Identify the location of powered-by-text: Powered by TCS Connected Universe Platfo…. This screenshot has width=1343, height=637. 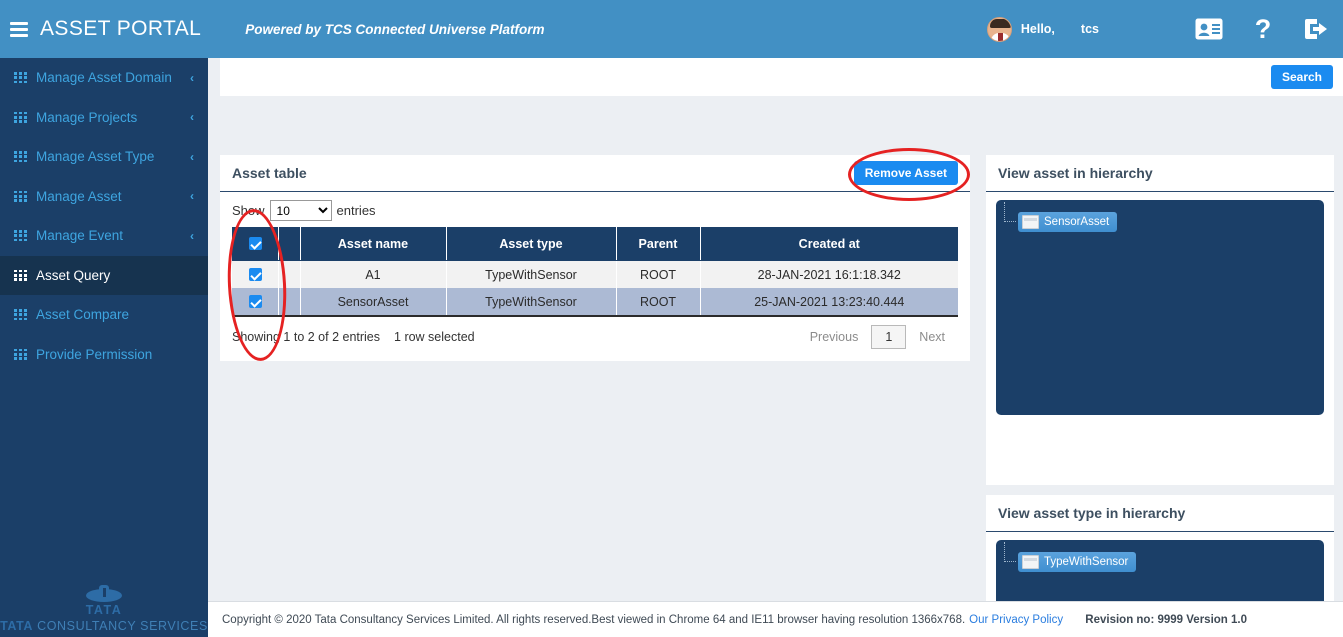
(395, 29).